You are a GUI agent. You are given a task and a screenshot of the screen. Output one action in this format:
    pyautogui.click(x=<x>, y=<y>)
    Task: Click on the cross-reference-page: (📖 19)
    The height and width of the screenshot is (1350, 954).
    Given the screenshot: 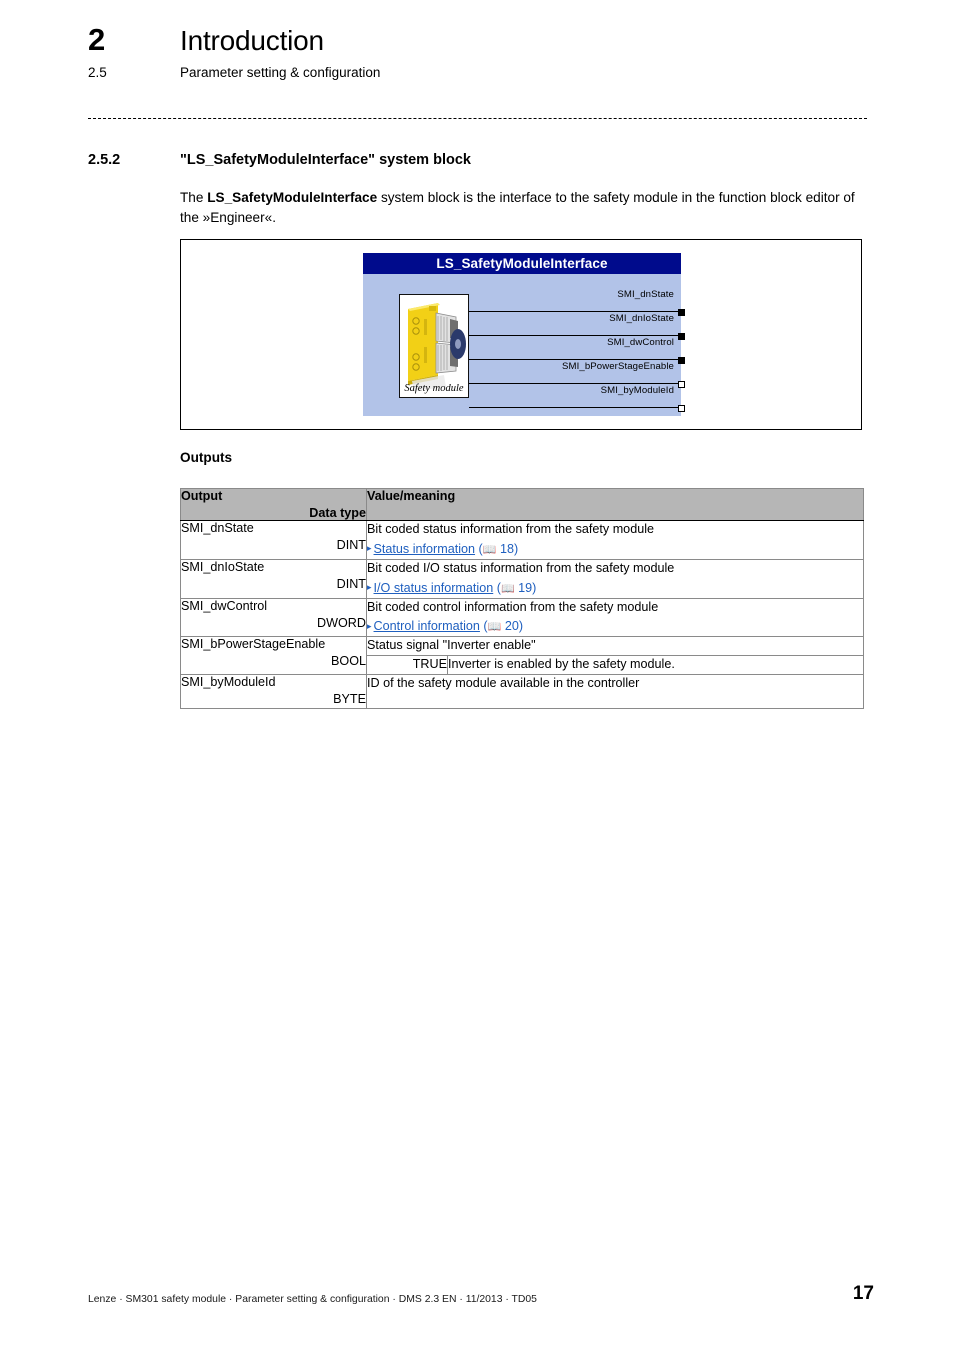 What is the action you would take?
    pyautogui.click(x=515, y=587)
    